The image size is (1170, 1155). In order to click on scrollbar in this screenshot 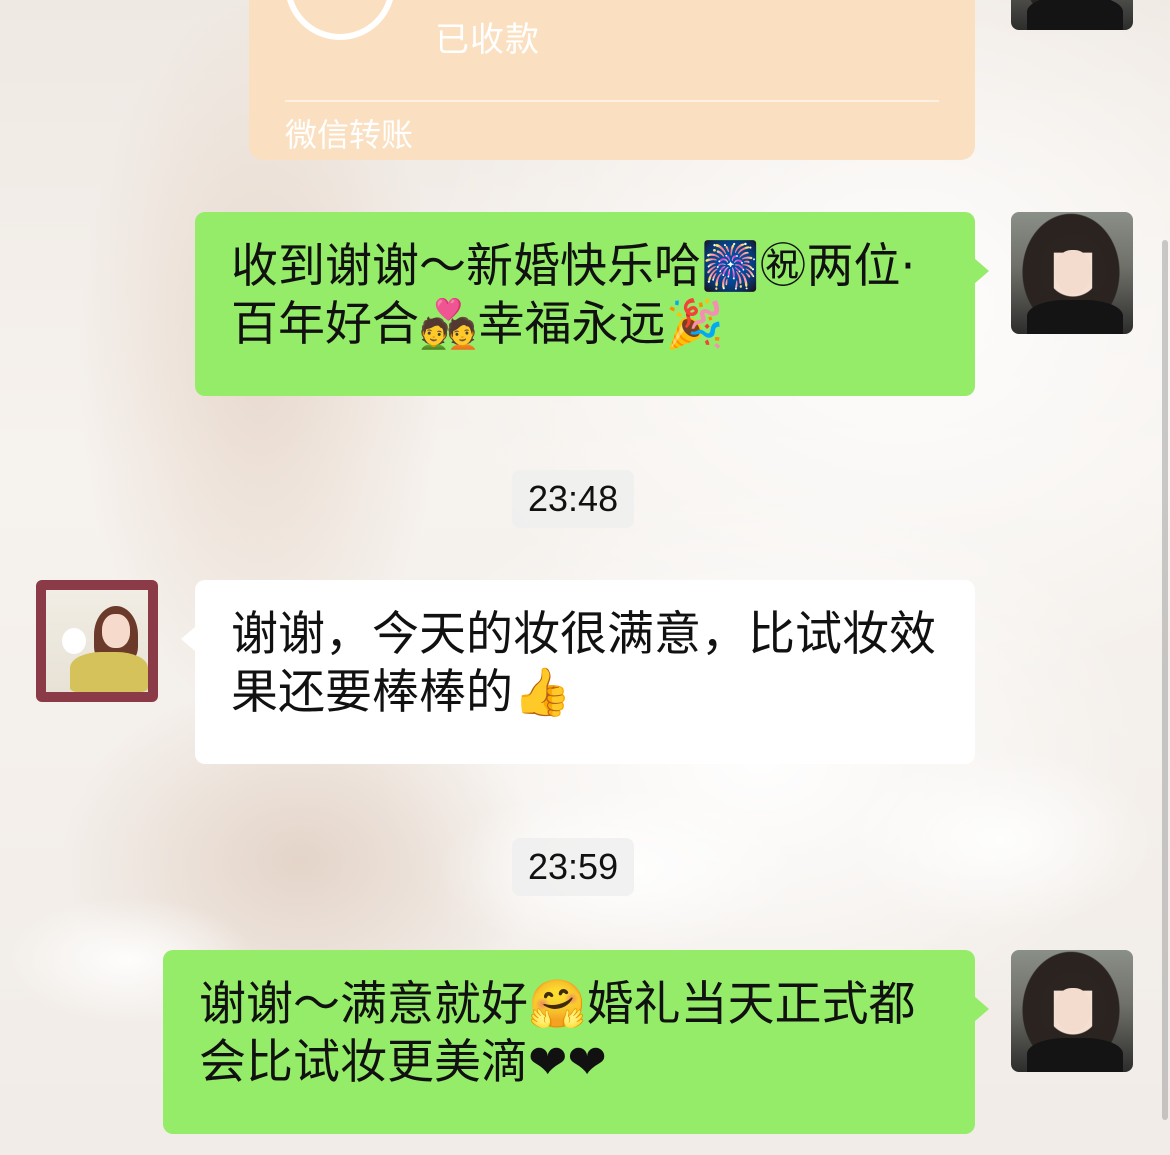, I will do `click(1165, 680)`.